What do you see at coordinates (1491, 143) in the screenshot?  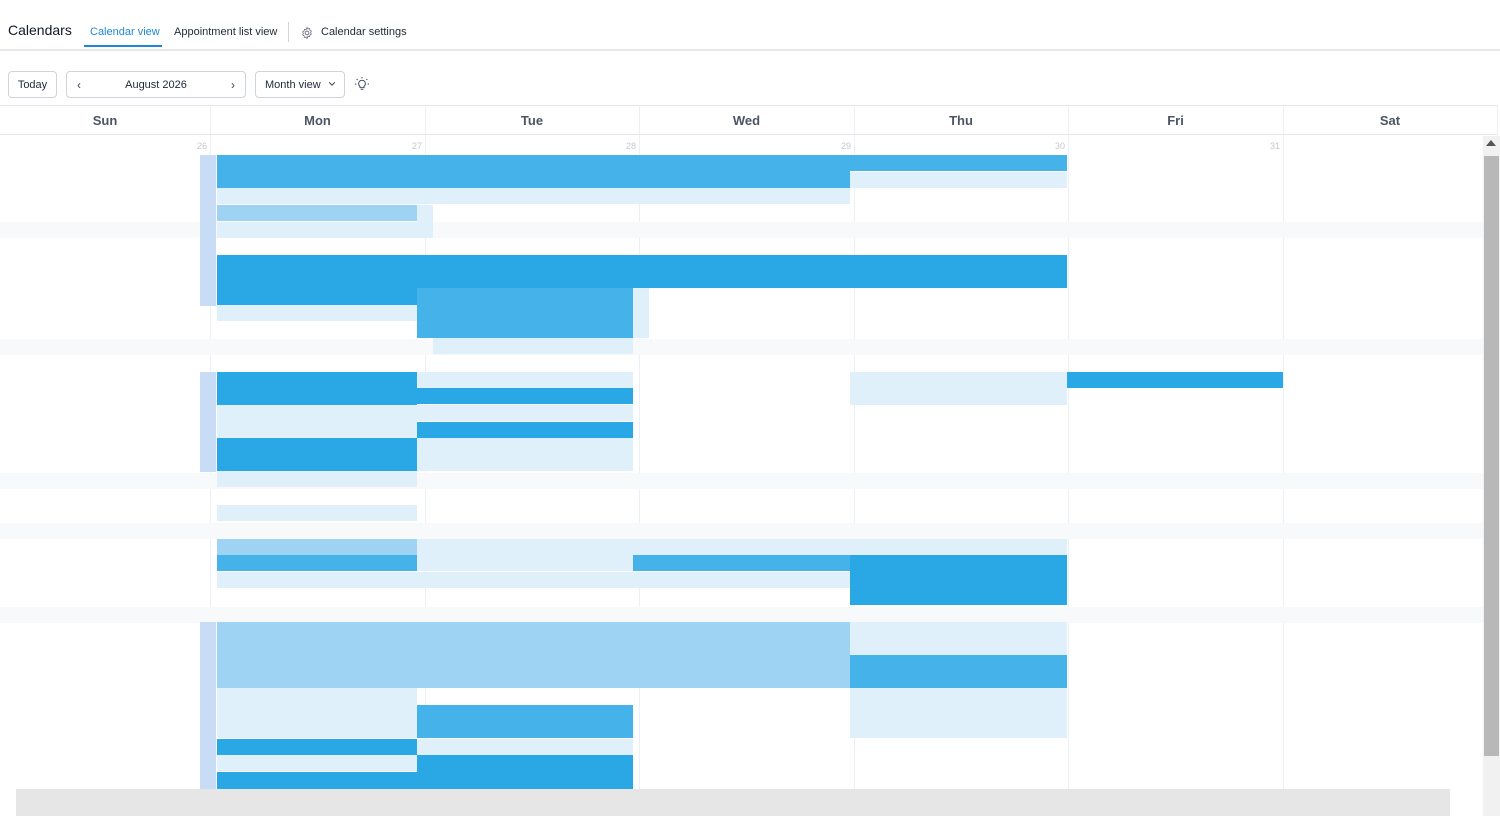 I see `scroll-up-arrow-icon` at bounding box center [1491, 143].